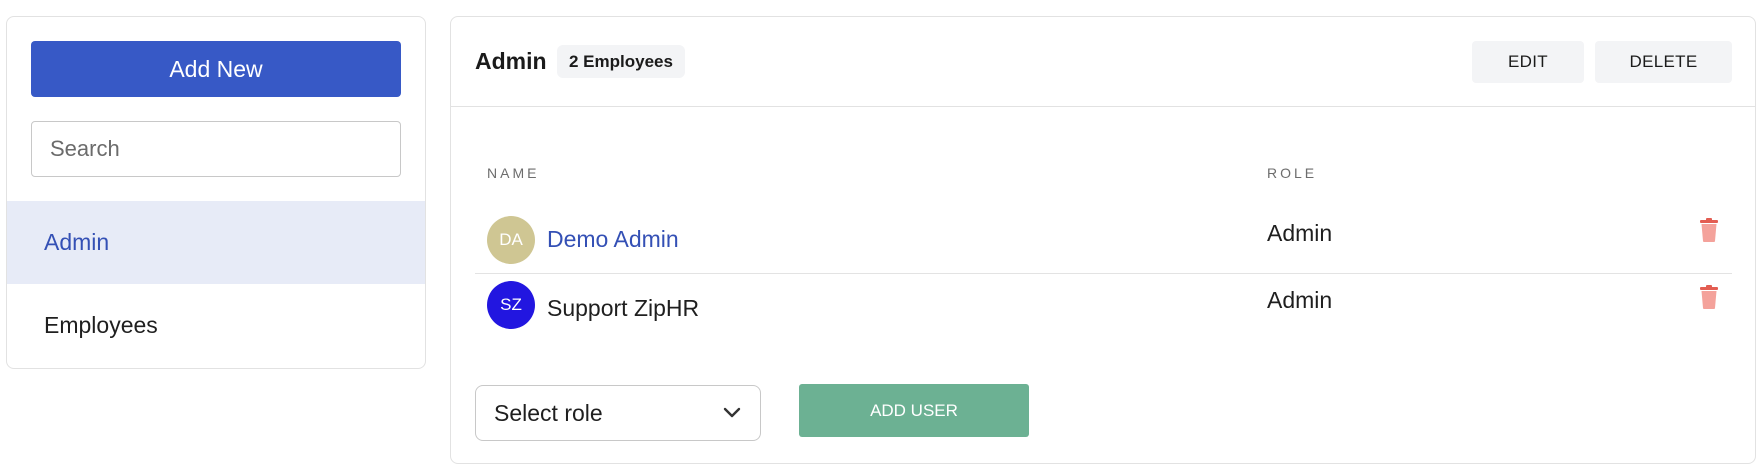 This screenshot has width=1762, height=468. I want to click on group-item-admin: Admin, so click(216, 242).